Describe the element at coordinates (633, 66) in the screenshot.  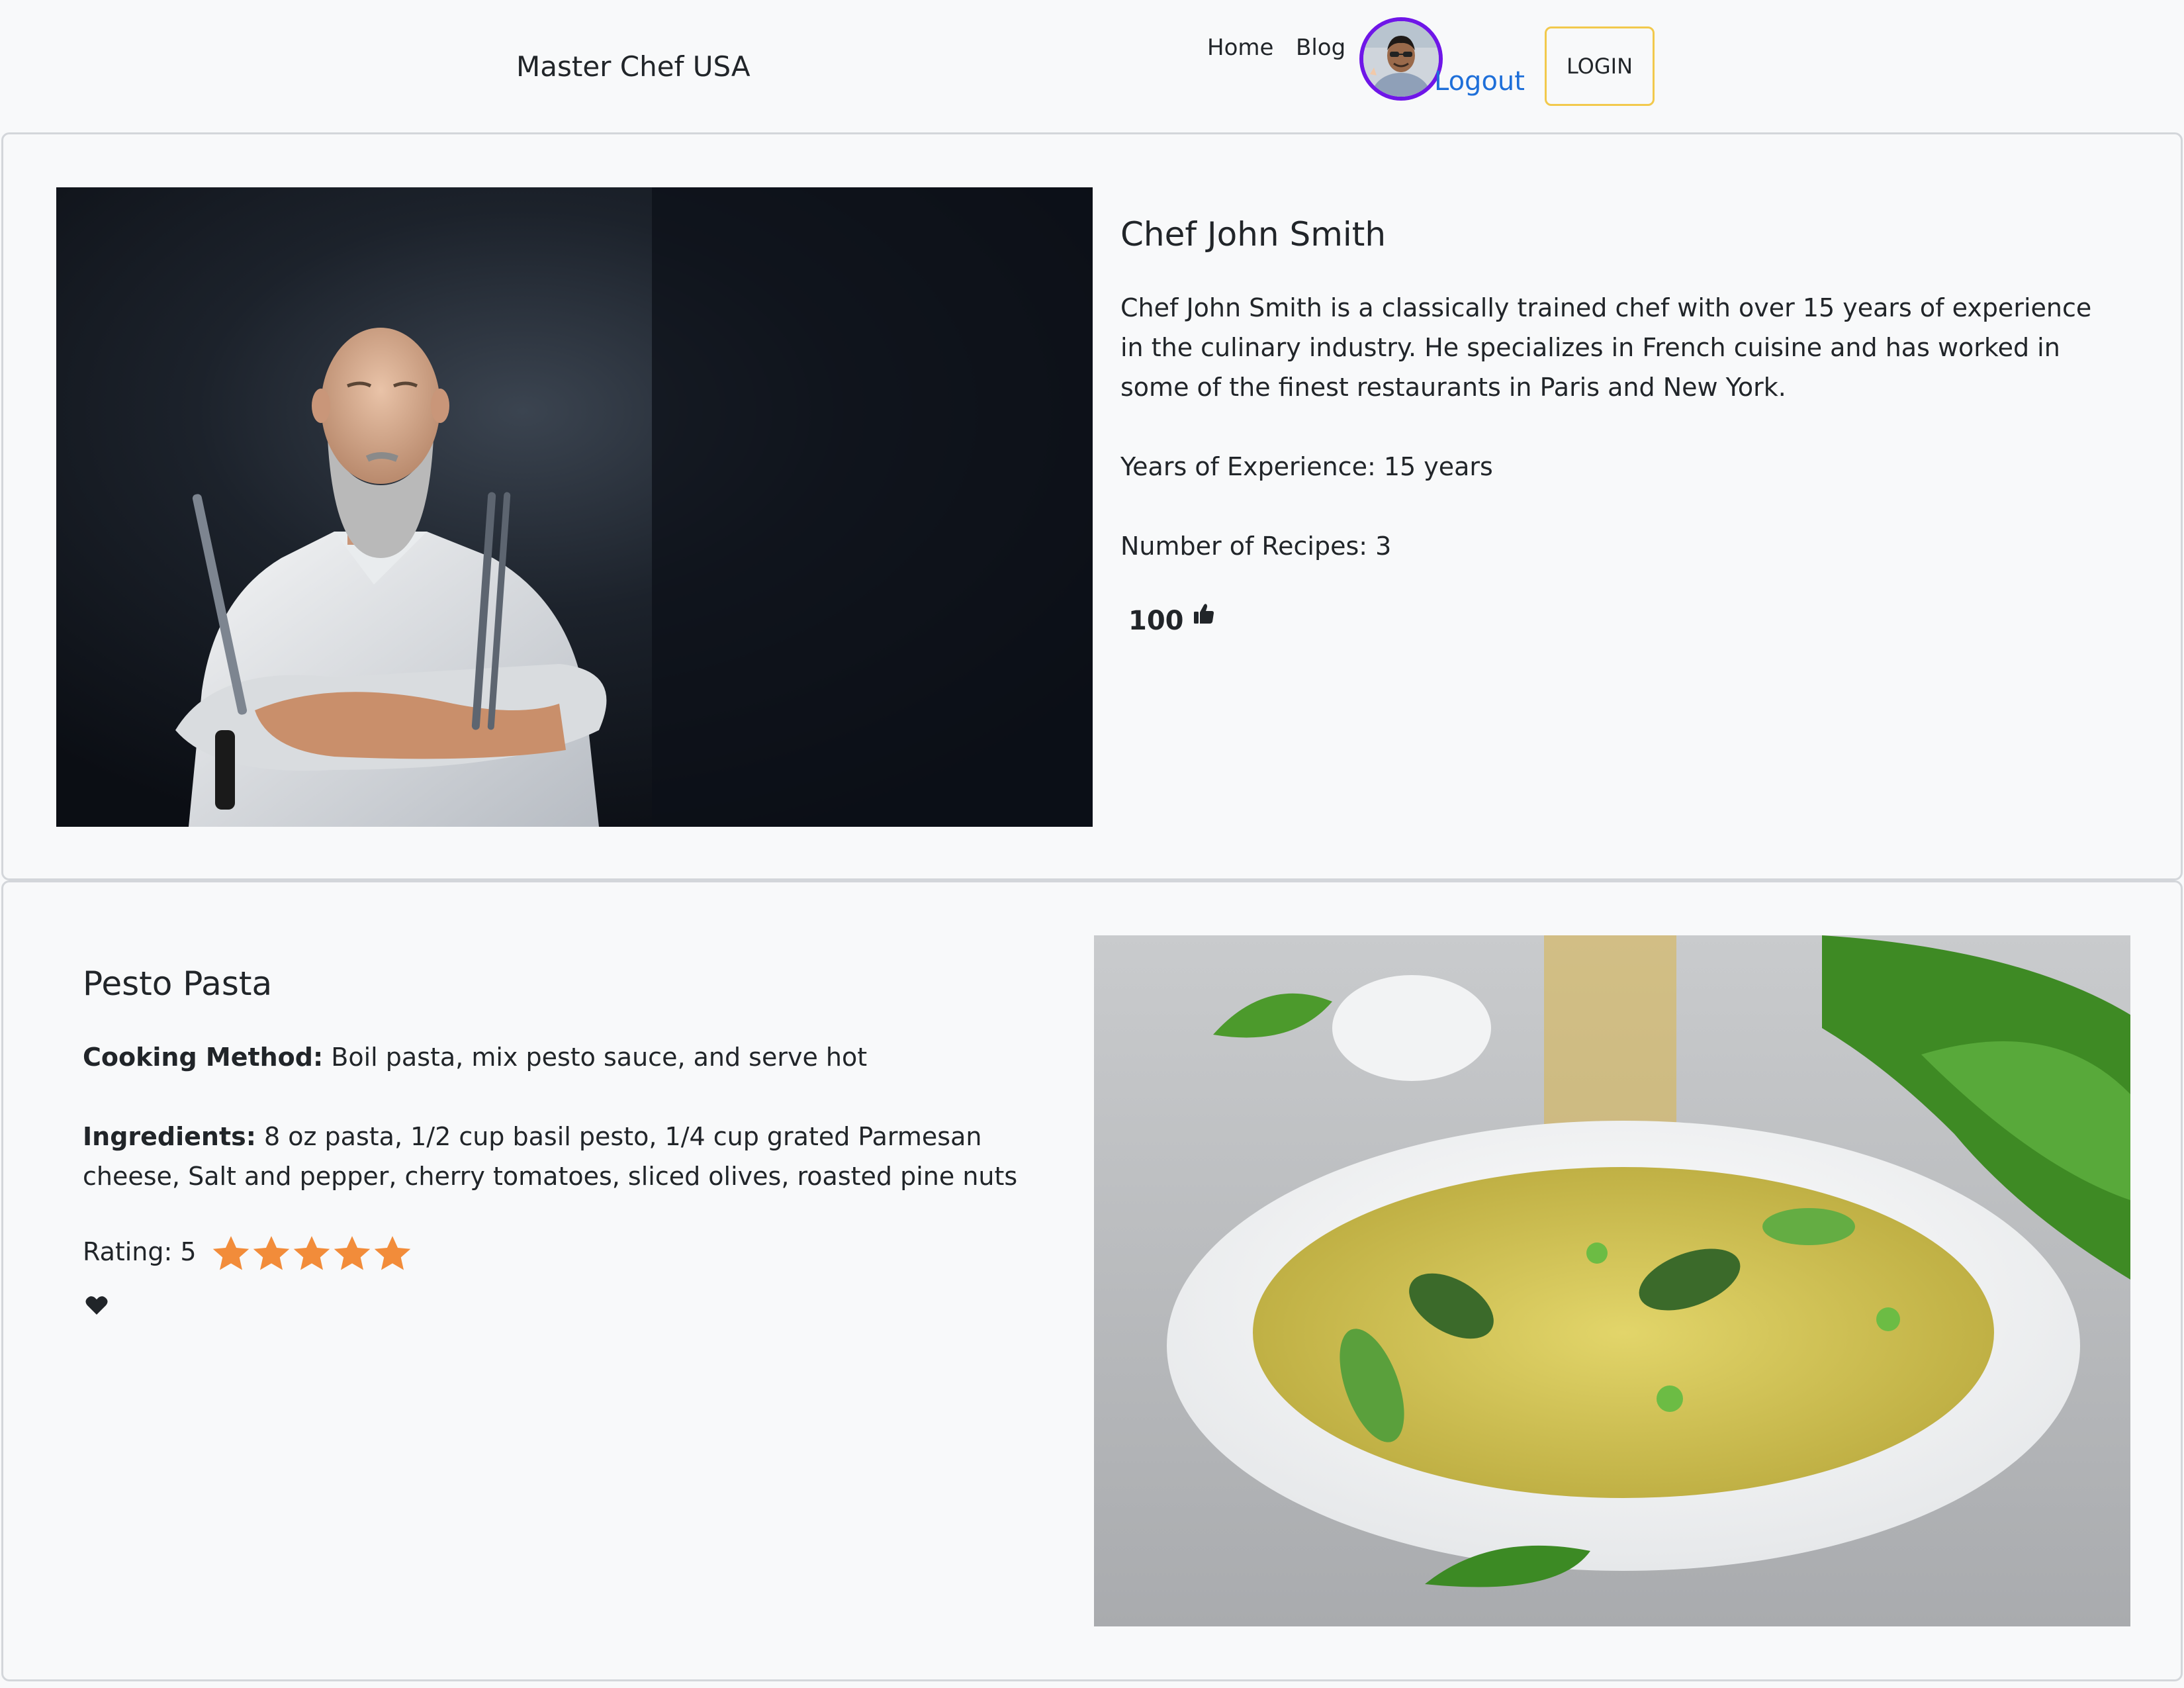
I see `brand-title: Master Chef USA` at that location.